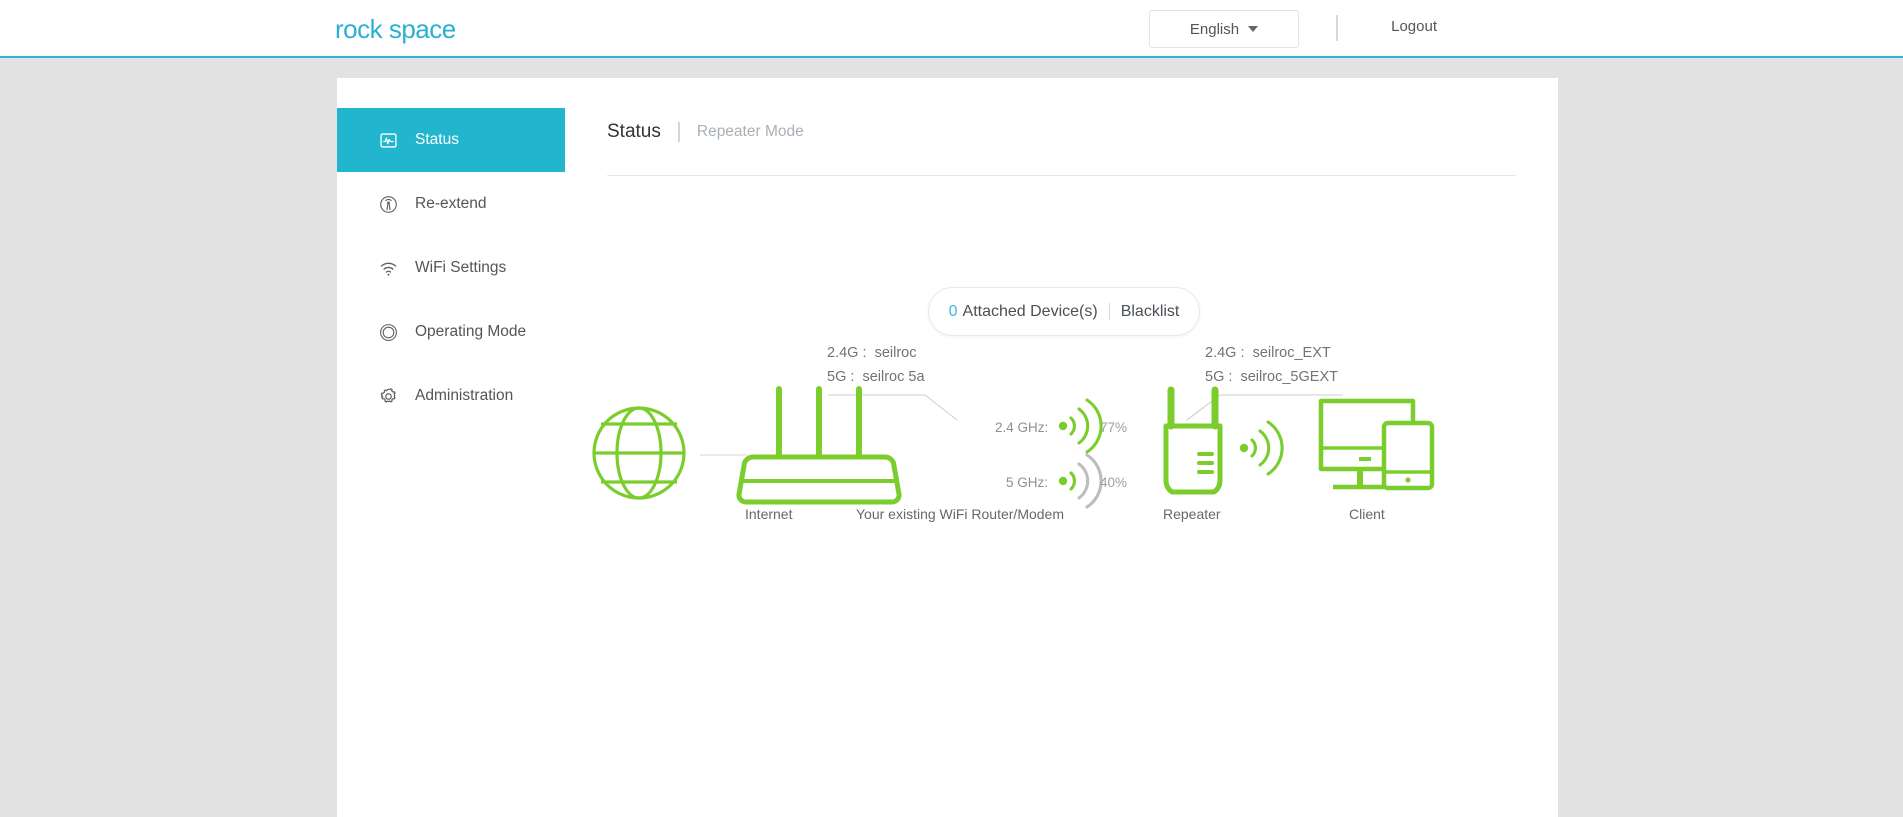 Image resolution: width=1903 pixels, height=817 pixels. Describe the element at coordinates (951, 29) in the screenshot. I see `app-header: rock space English Logout` at that location.